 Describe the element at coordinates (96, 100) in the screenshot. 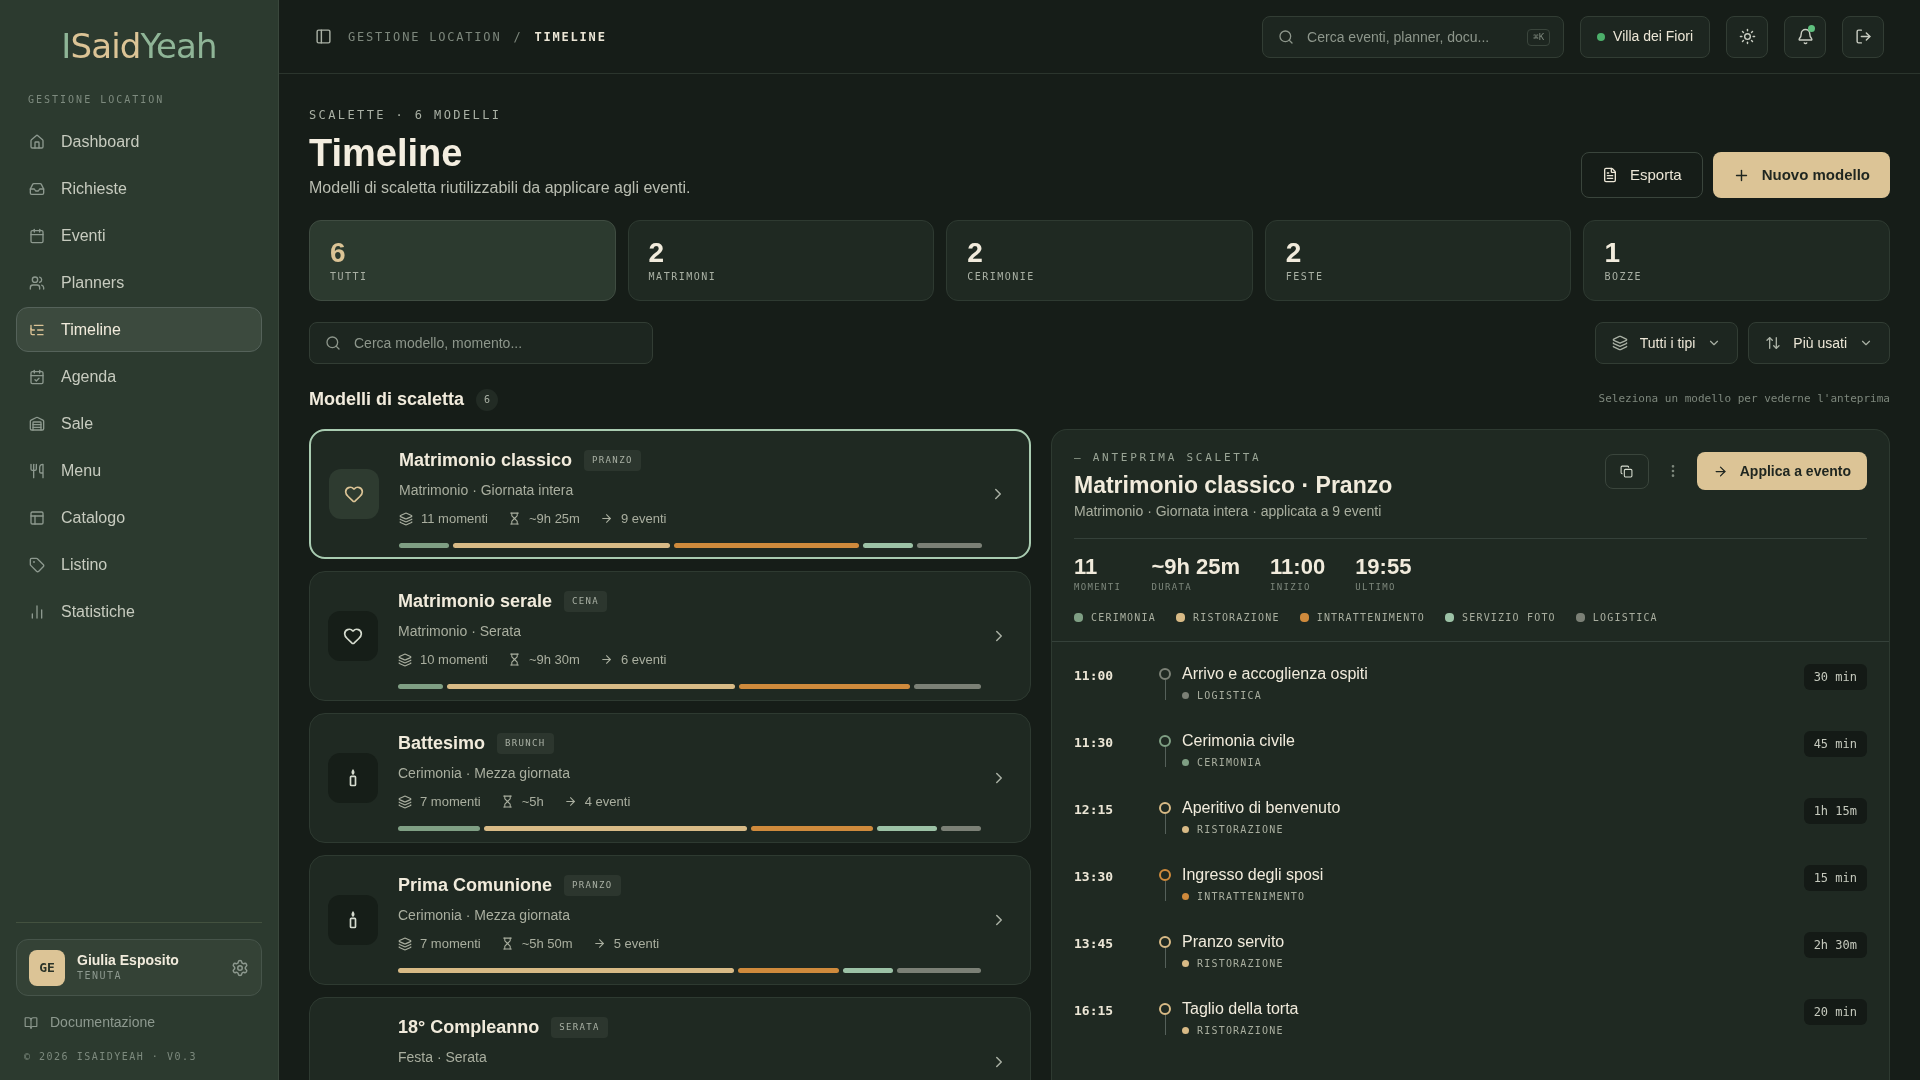

I see `section-label: GESTIONE LOCATION` at that location.